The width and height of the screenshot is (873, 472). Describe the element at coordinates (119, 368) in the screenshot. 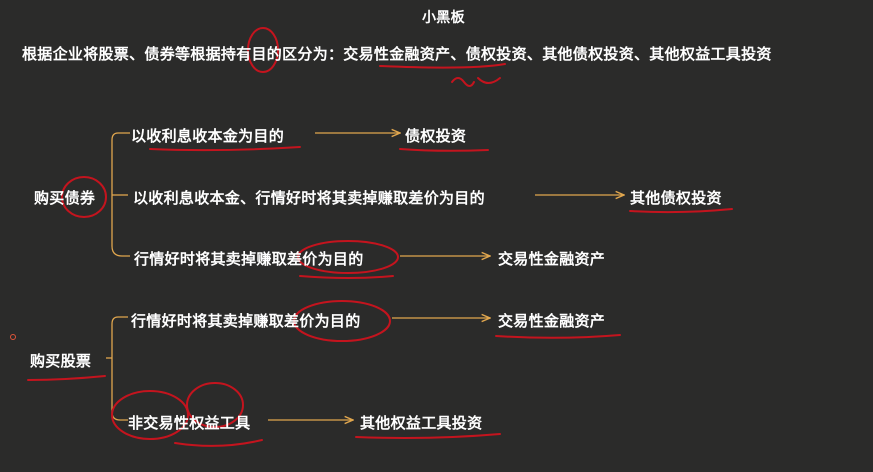

I see `stocks-bracket` at that location.